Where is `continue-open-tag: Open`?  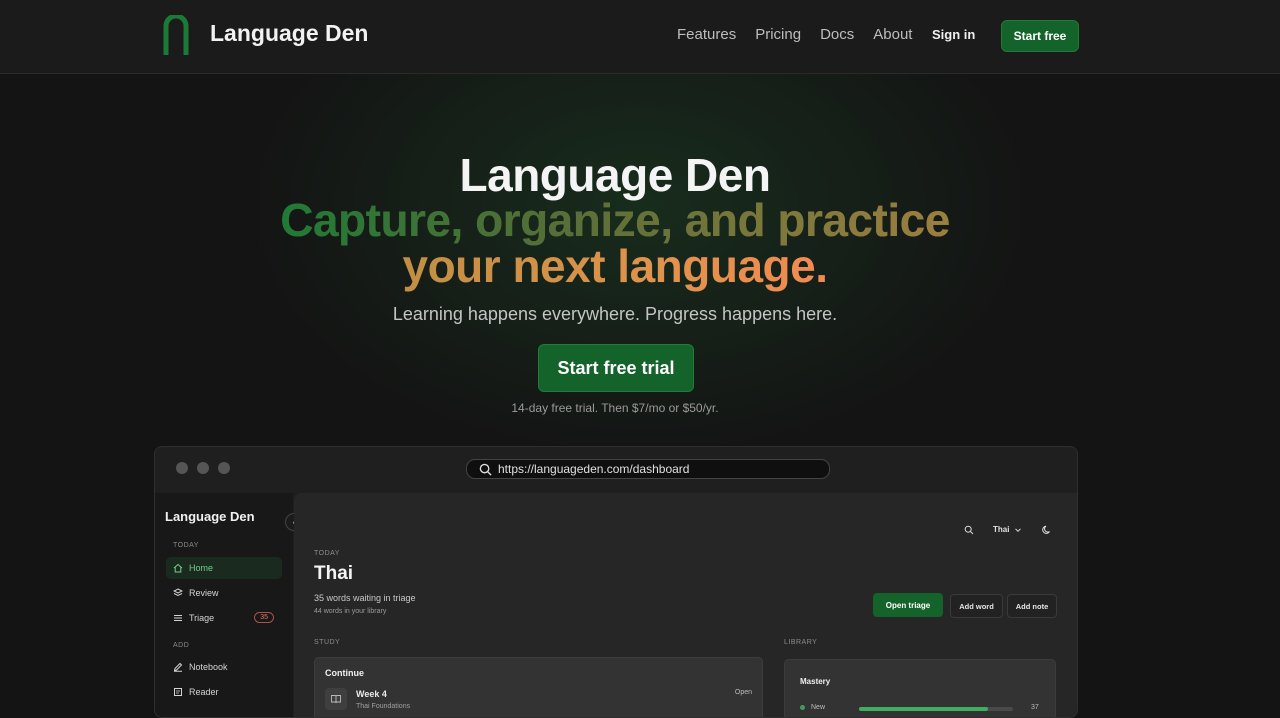 continue-open-tag: Open is located at coordinates (743, 692).